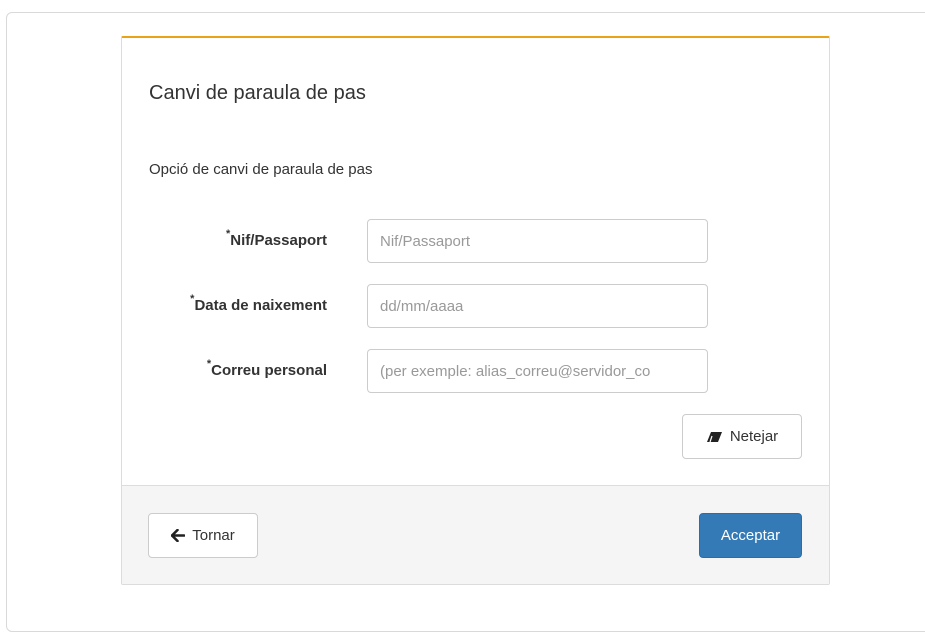 This screenshot has height=632, width=925. I want to click on arrow-left-icon, so click(178, 535).